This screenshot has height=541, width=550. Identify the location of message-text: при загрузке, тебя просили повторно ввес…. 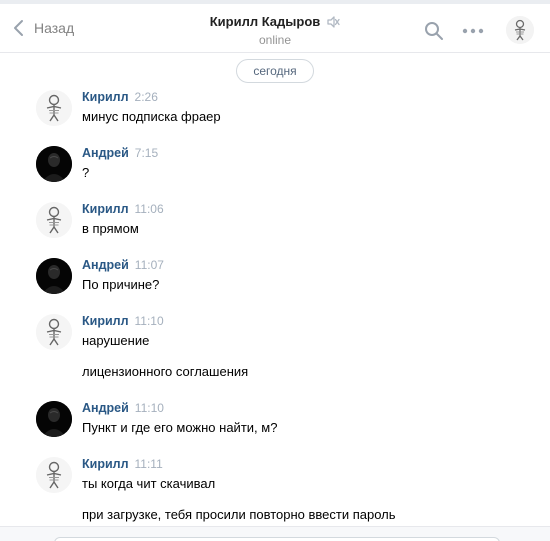
(239, 514).